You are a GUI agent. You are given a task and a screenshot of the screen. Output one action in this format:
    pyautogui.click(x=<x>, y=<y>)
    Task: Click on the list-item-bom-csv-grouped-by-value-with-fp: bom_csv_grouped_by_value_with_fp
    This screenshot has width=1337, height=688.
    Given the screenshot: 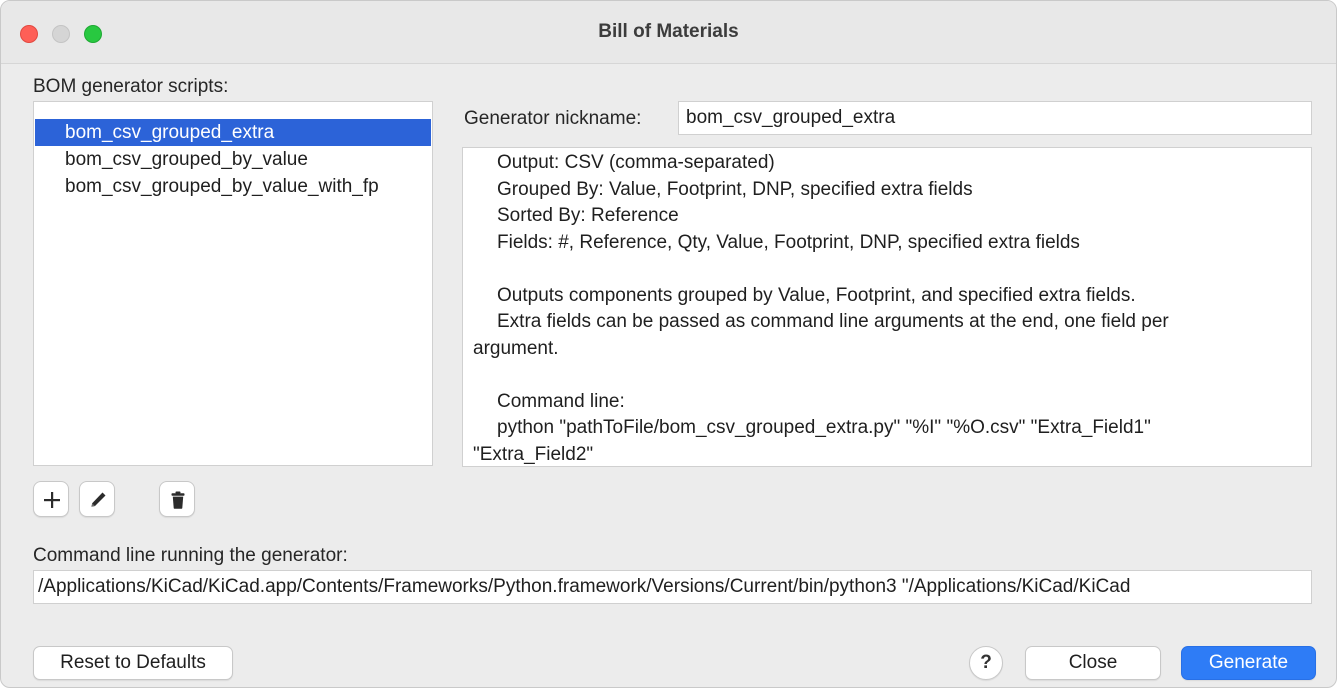 What is the action you would take?
    pyautogui.click(x=233, y=186)
    